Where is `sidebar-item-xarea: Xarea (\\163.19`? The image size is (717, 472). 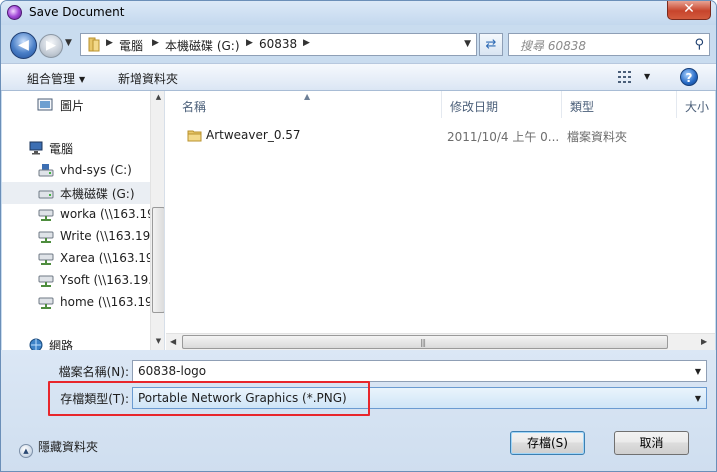 sidebar-item-xarea: Xarea (\\163.19 is located at coordinates (76, 259).